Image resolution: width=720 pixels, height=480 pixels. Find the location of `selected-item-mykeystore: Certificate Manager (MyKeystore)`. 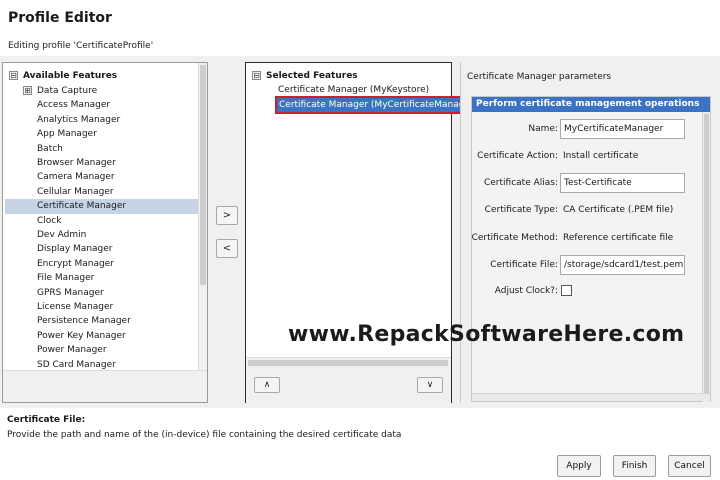

selected-item-mykeystore: Certificate Manager (MyKeystore) is located at coordinates (353, 90).